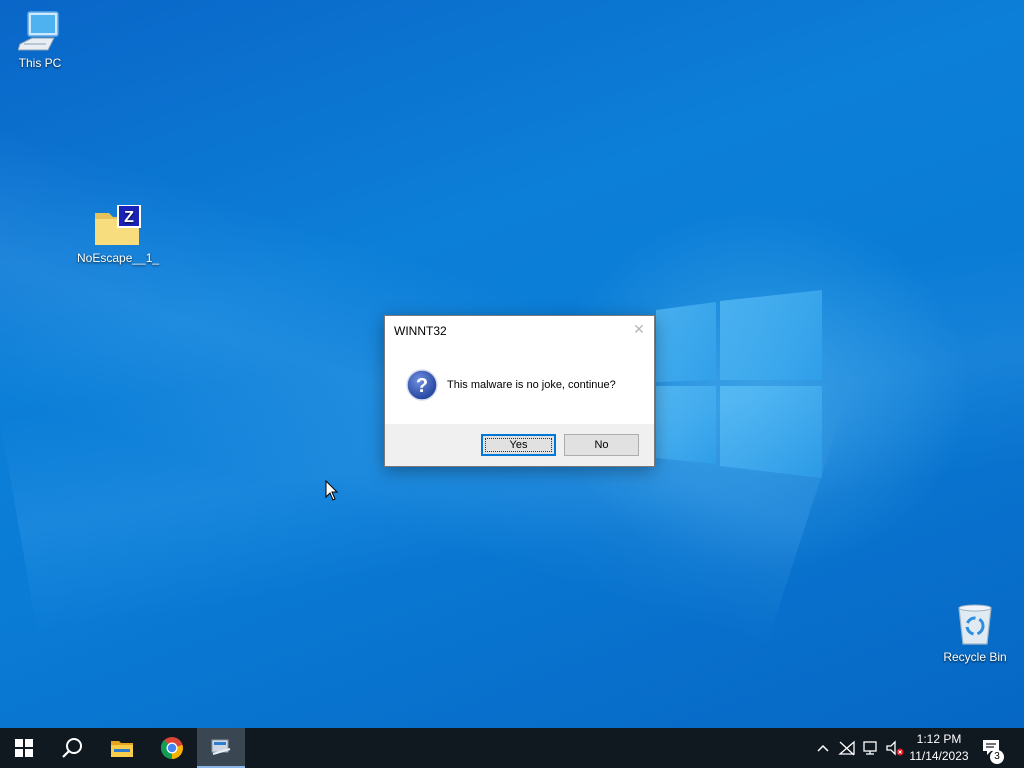 The width and height of the screenshot is (1024, 768). I want to click on dialog-message: This malware is no joke, continue?, so click(531, 385).